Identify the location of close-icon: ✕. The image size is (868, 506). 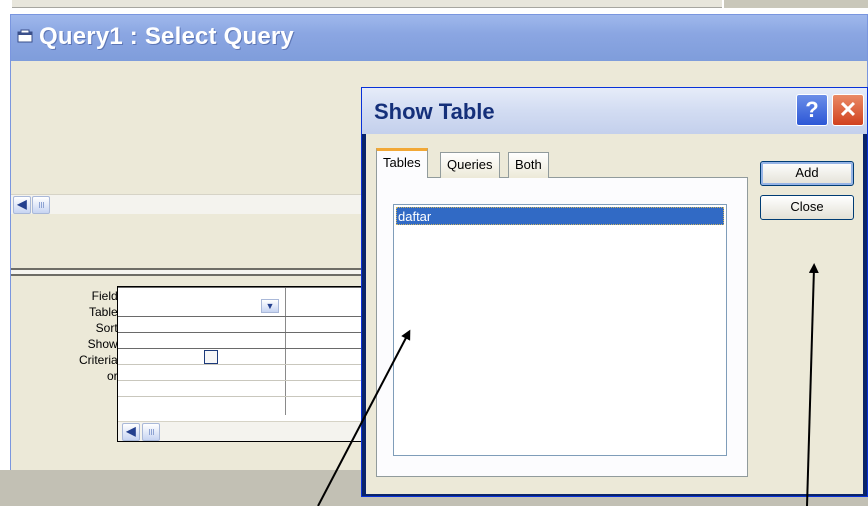
(848, 109).